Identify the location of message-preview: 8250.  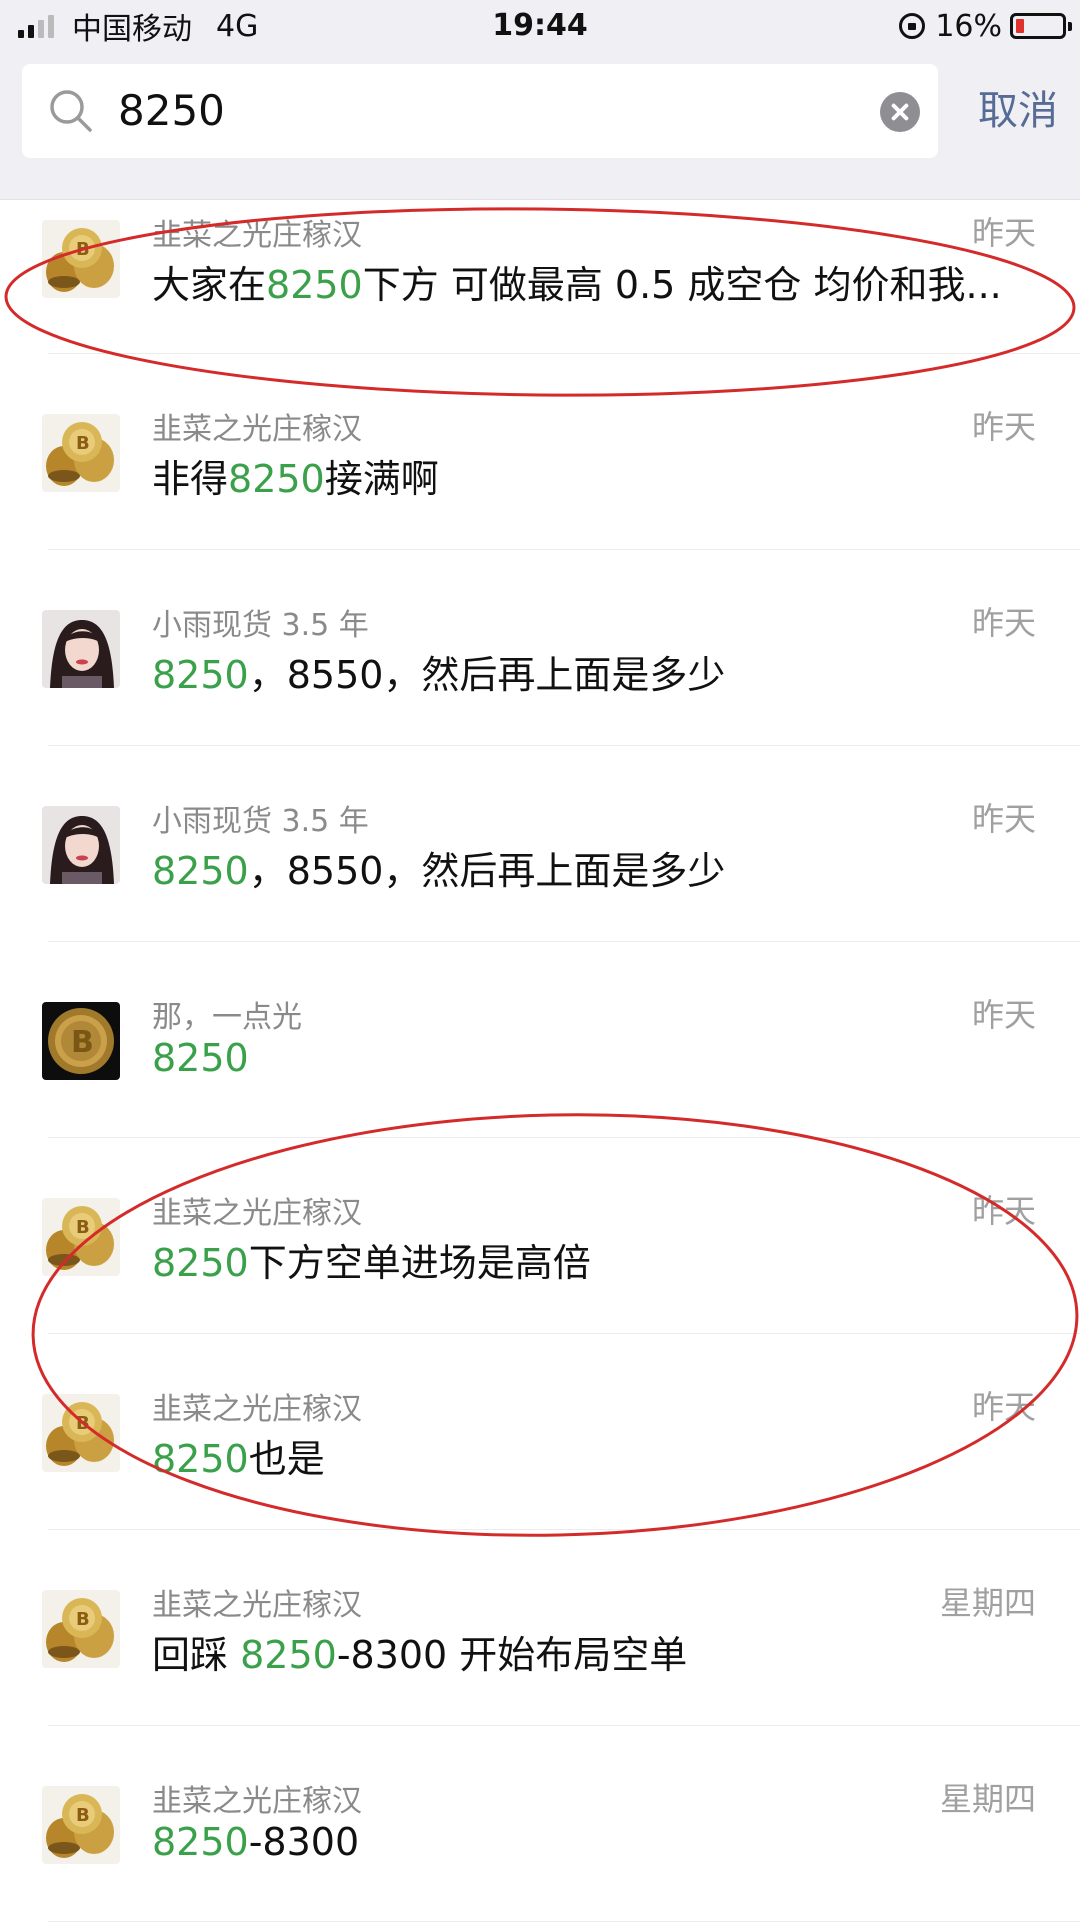
(592, 1058).